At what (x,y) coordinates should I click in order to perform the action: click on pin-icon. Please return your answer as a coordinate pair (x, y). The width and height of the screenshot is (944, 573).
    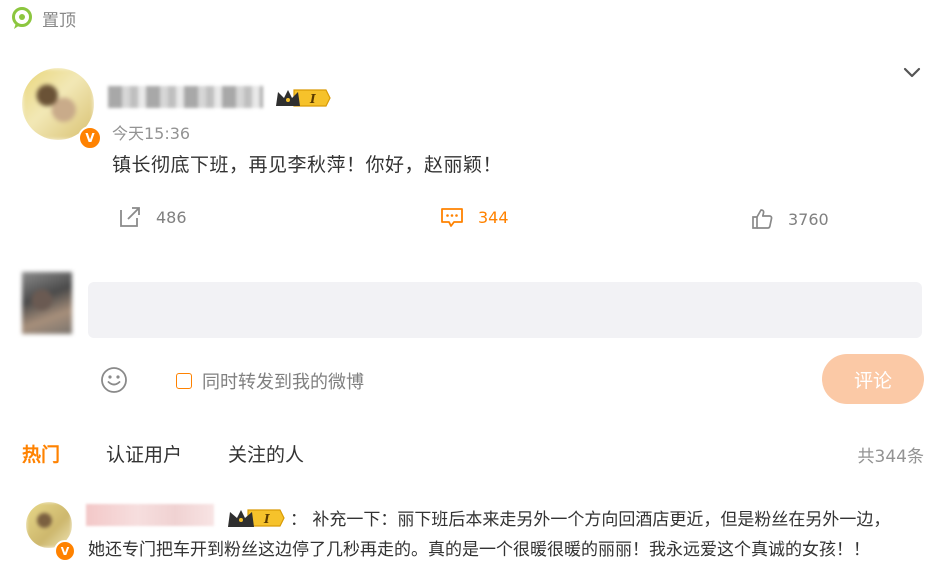
    Looking at the image, I should click on (22, 17).